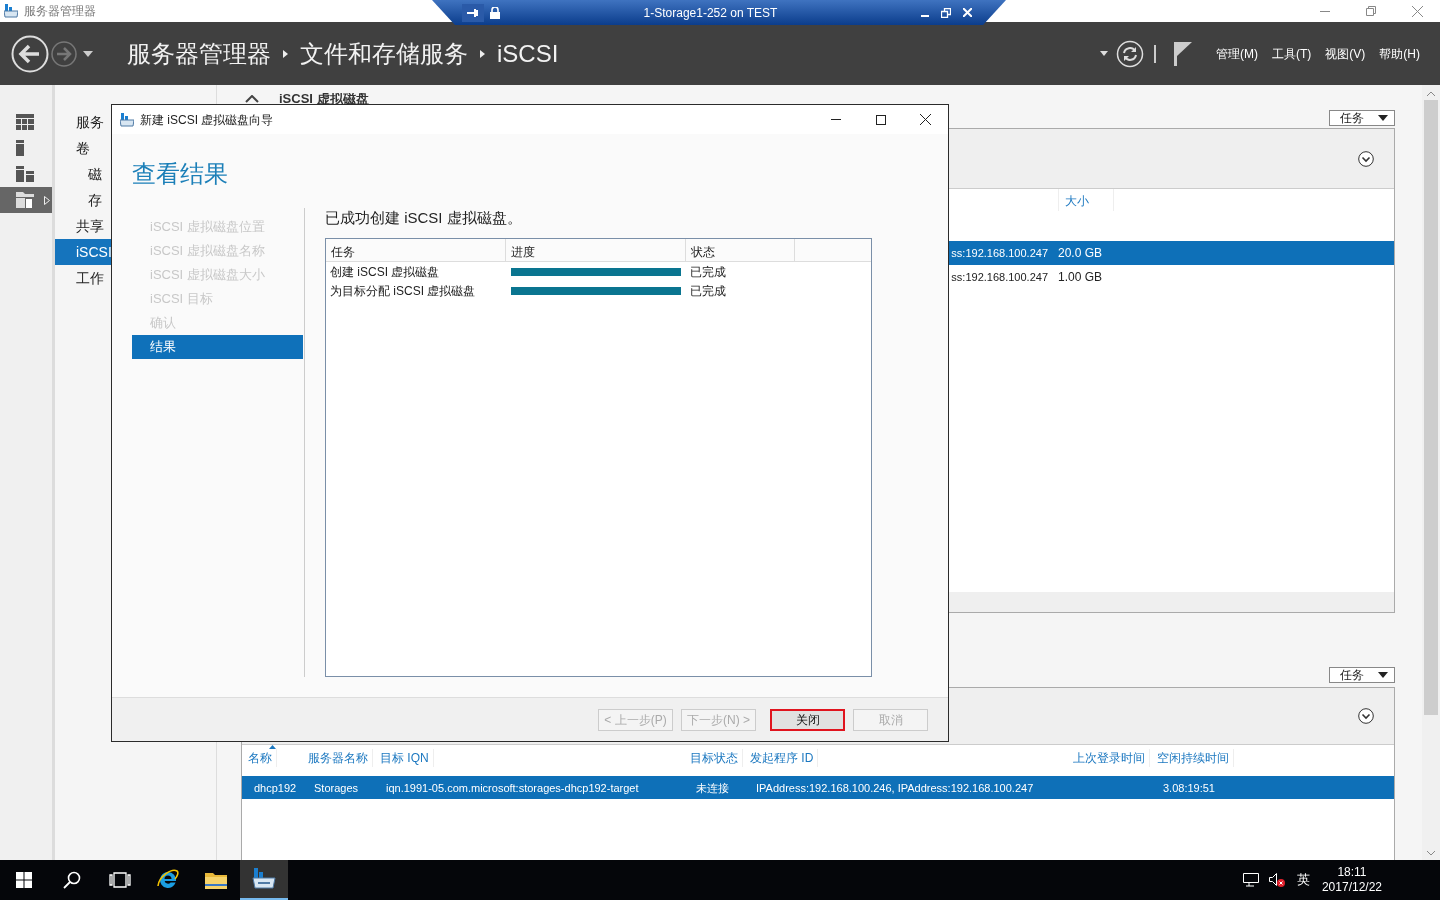 The width and height of the screenshot is (1440, 900). Describe the element at coordinates (30, 53) in the screenshot. I see `back-icon` at that location.